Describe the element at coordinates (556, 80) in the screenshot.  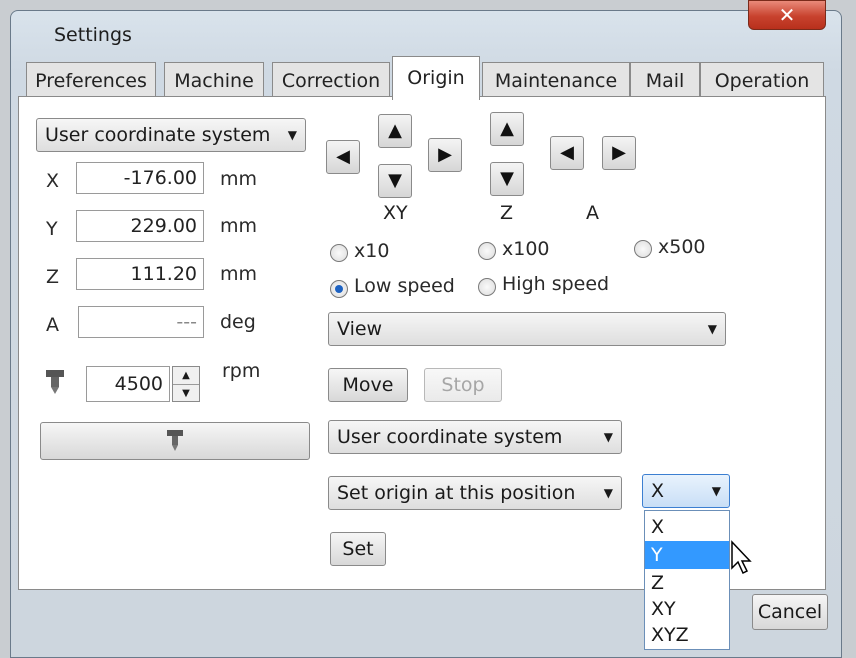
I see `tab-maintenance: Maintenance` at that location.